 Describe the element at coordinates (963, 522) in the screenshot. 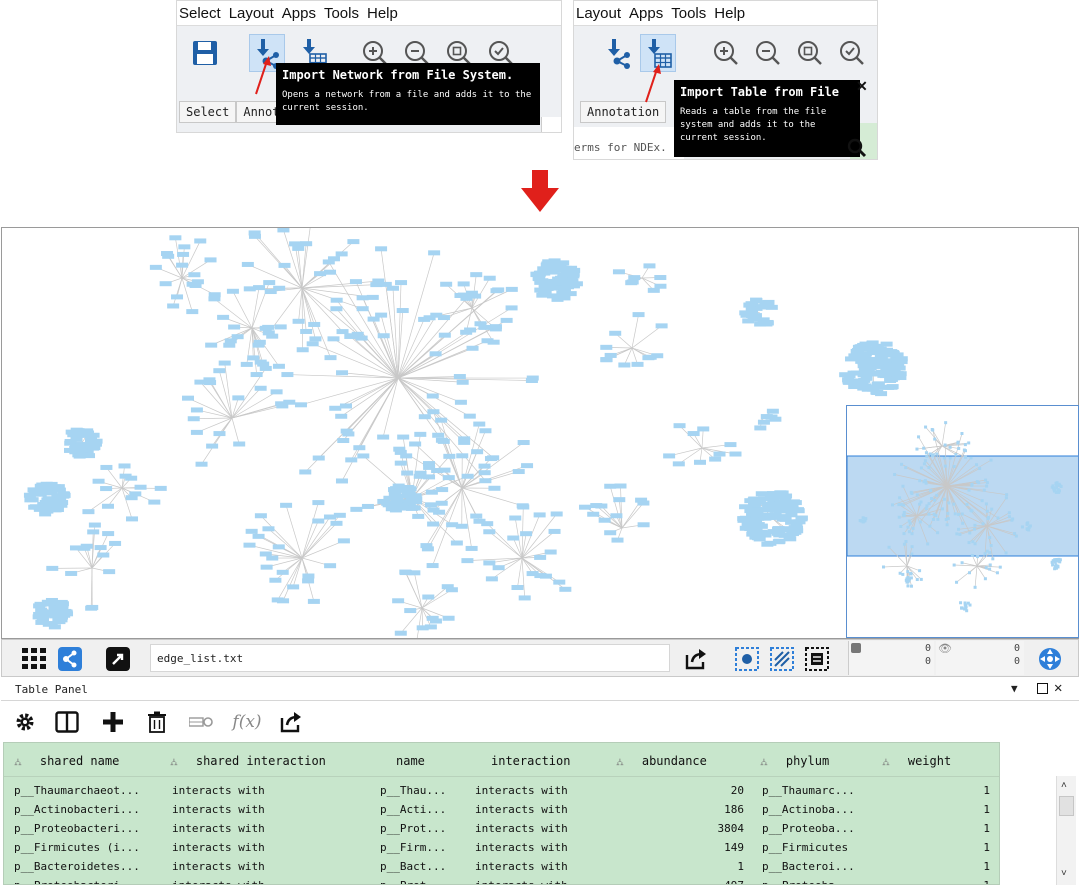

I see `overview-graph` at that location.